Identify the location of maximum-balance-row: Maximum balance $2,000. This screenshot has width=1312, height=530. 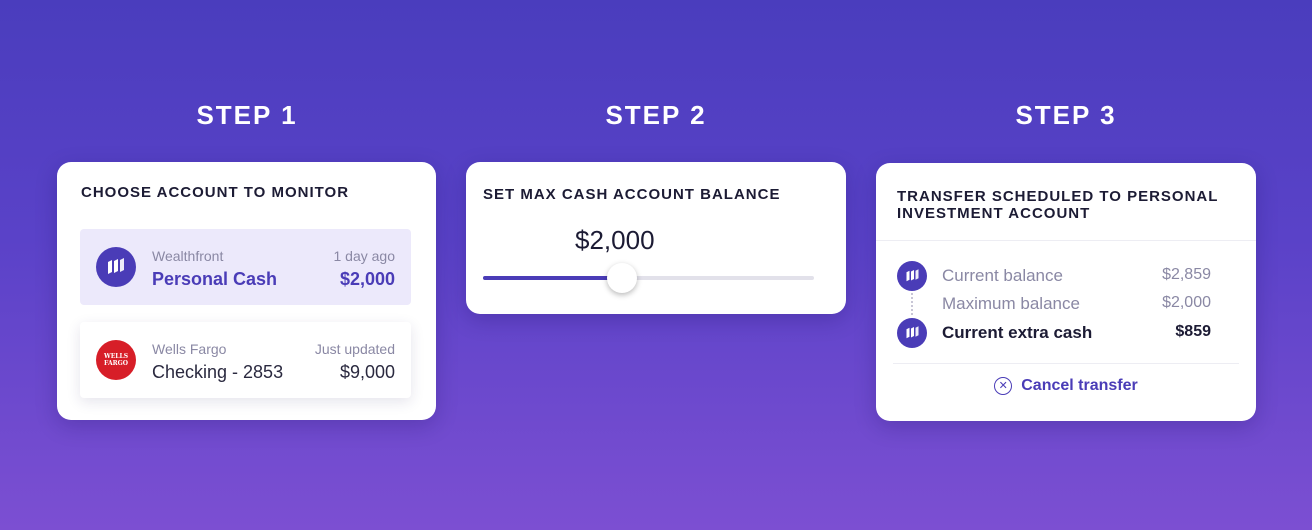
(1054, 304).